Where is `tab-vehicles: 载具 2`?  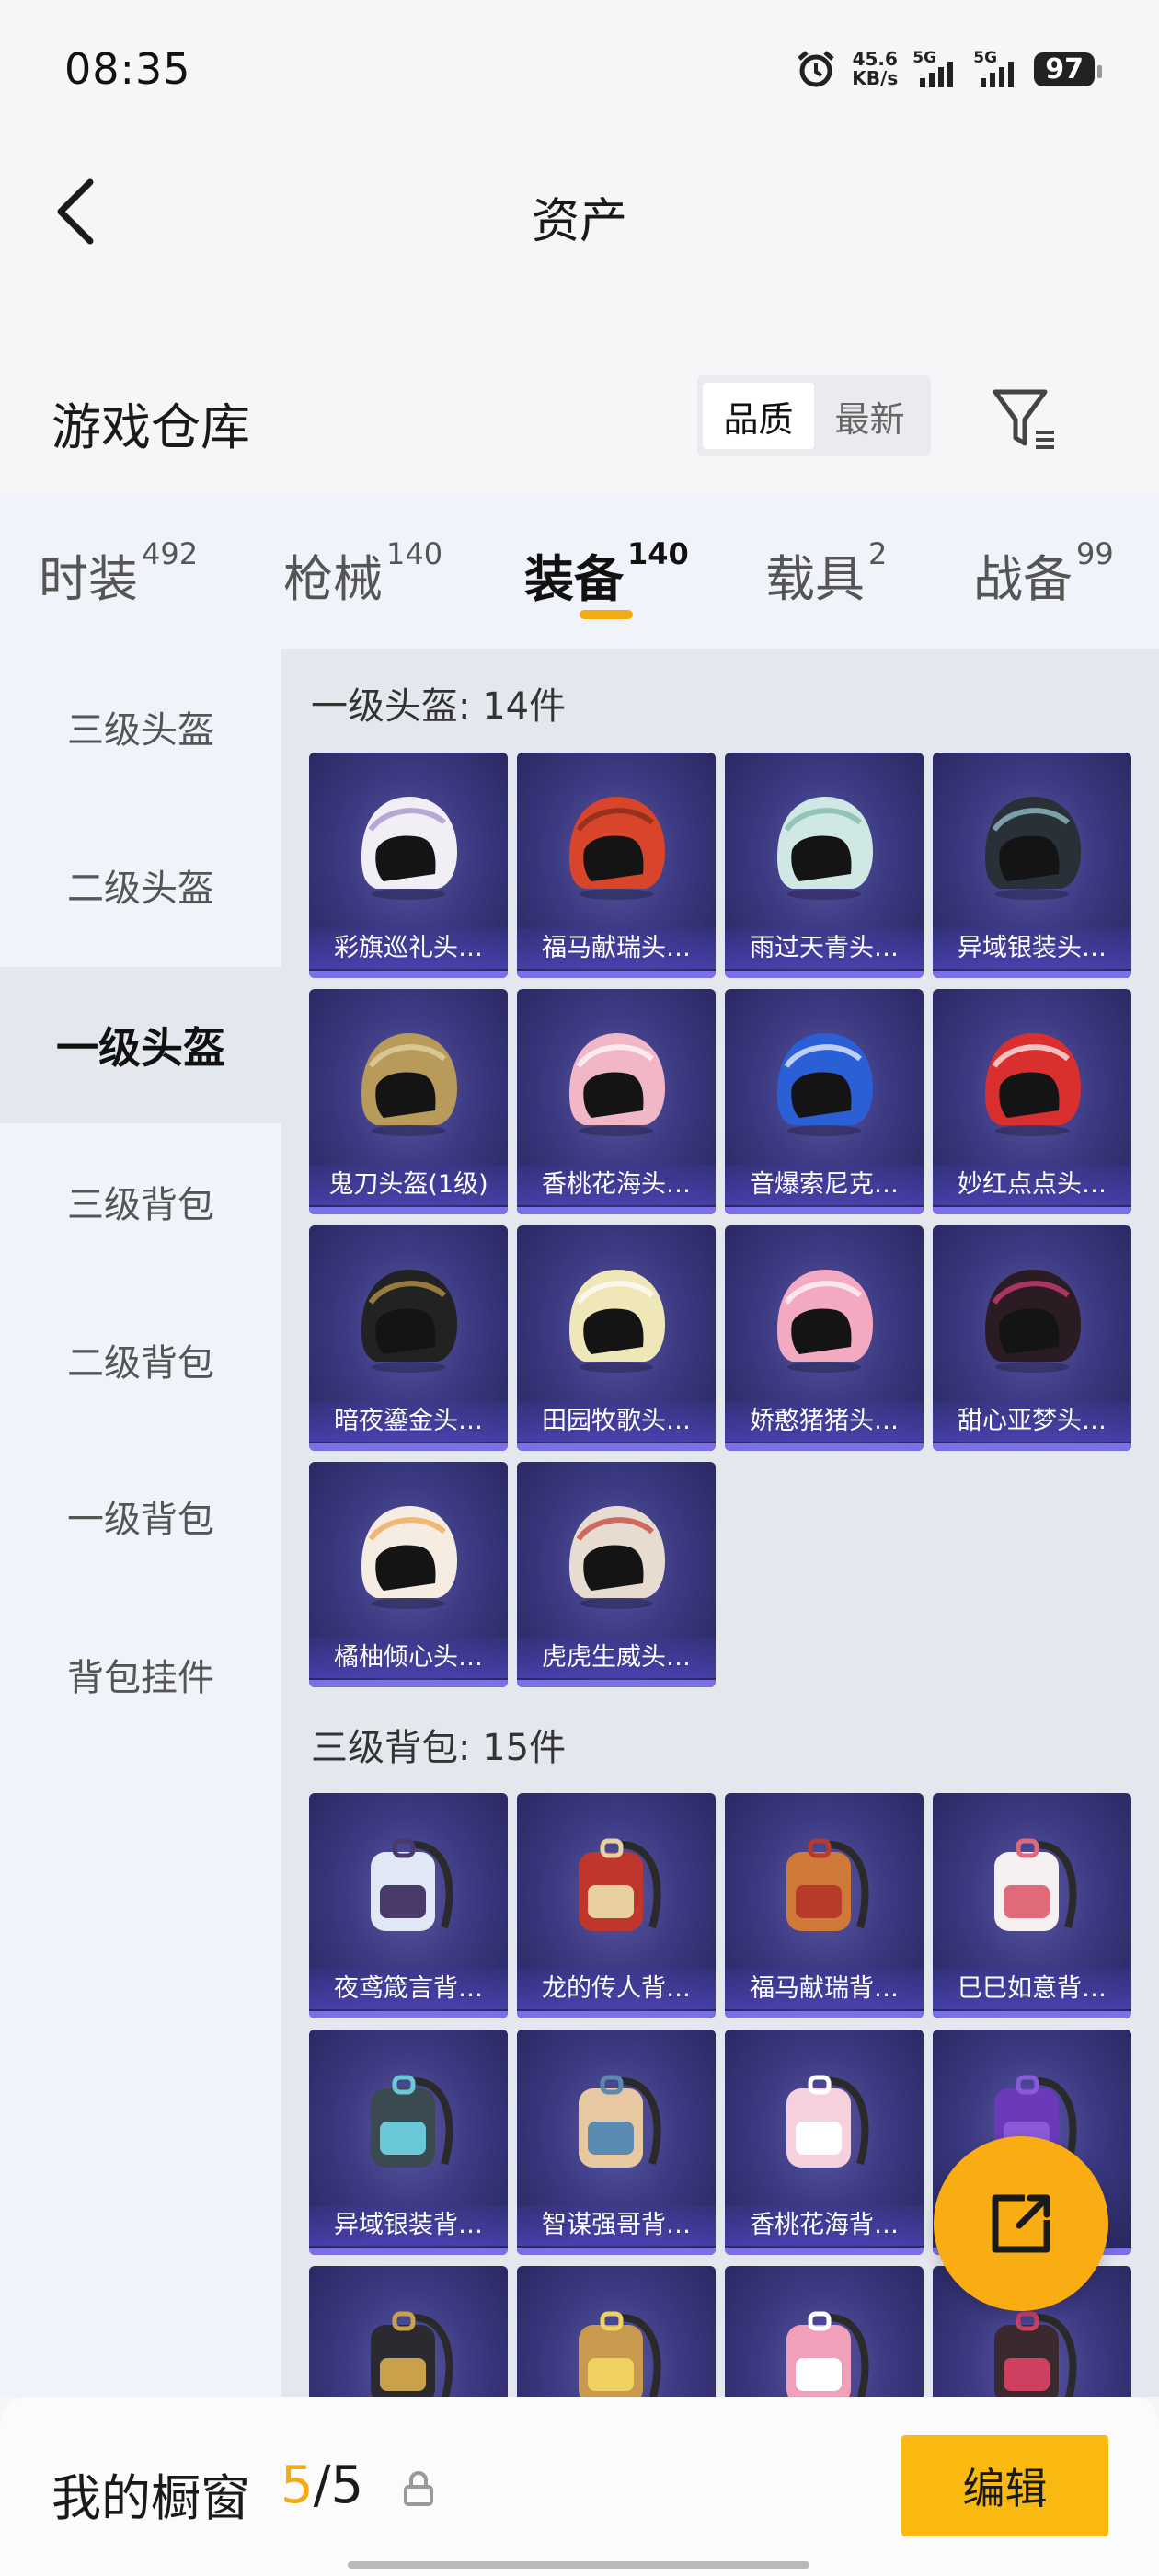
tab-vehicles: 载具 2 is located at coordinates (826, 573).